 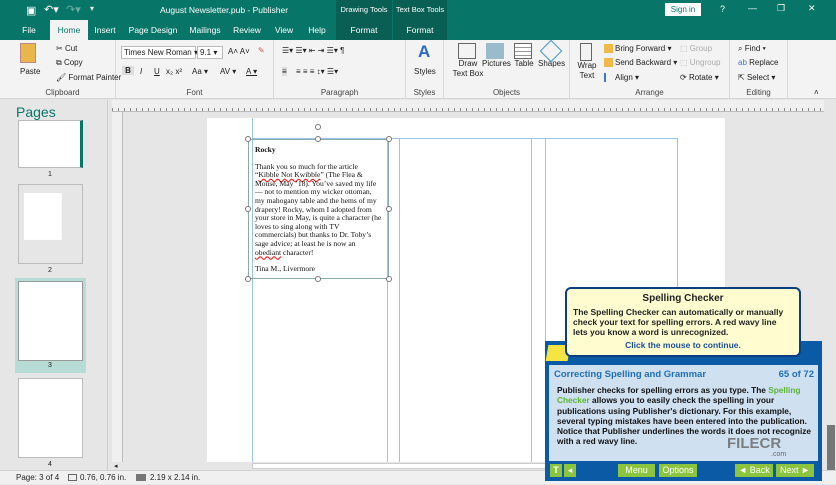 What do you see at coordinates (157, 71) in the screenshot?
I see `underline-button: U` at bounding box center [157, 71].